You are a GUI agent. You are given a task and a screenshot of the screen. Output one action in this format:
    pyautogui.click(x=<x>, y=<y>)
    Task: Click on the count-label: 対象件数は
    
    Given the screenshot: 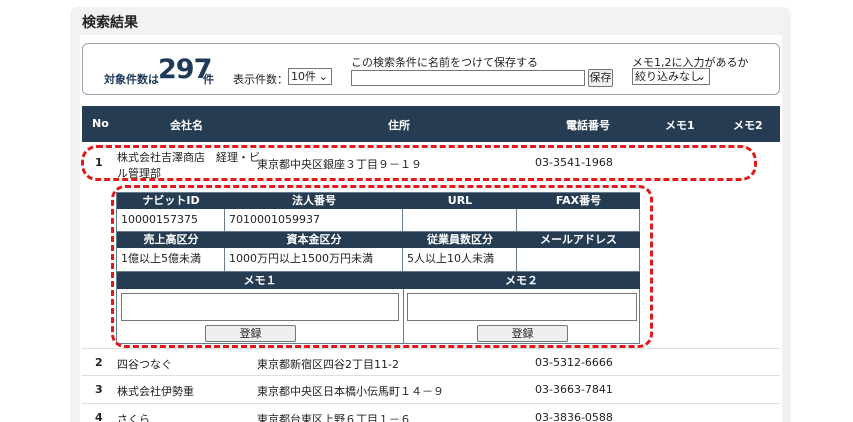 What is the action you would take?
    pyautogui.click(x=131, y=79)
    